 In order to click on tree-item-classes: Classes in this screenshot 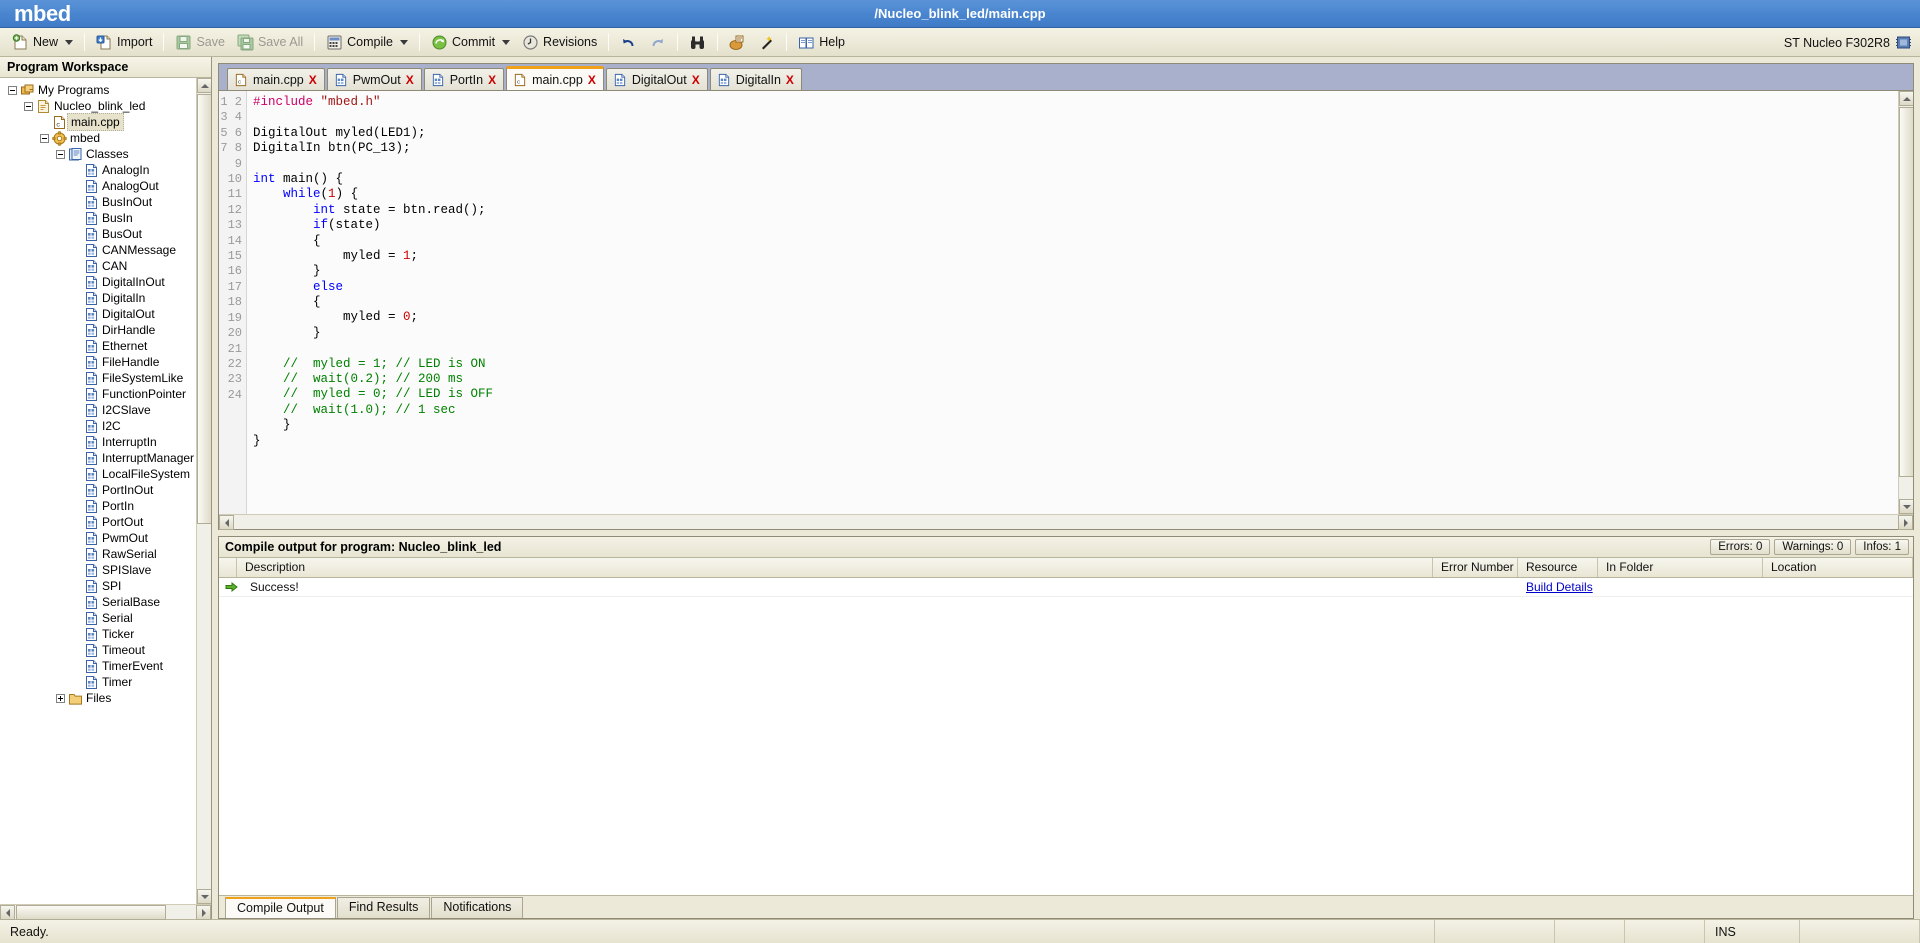, I will do `click(98, 154)`.